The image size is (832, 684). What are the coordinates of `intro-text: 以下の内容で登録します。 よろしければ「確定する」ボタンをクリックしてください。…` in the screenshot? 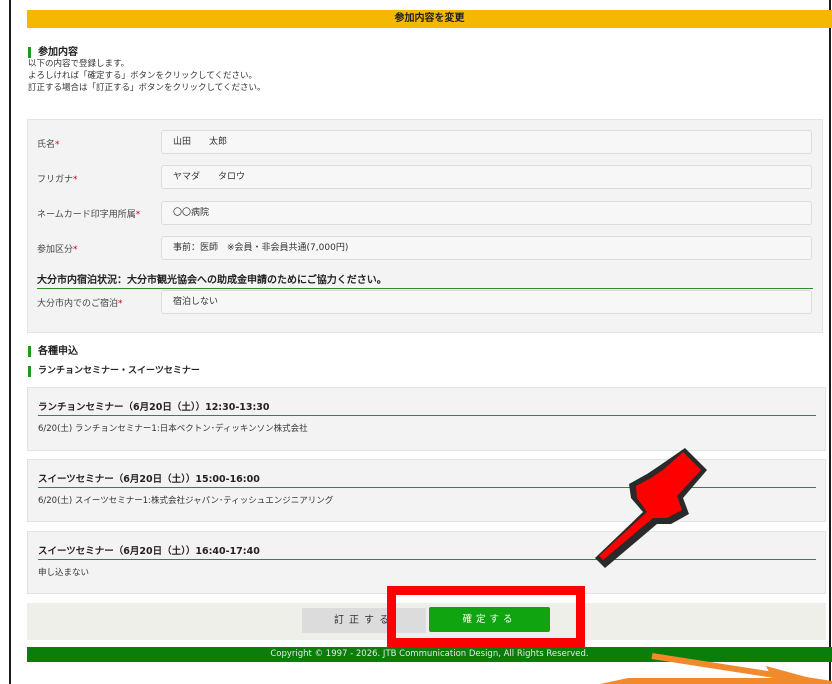 It's located at (147, 76).